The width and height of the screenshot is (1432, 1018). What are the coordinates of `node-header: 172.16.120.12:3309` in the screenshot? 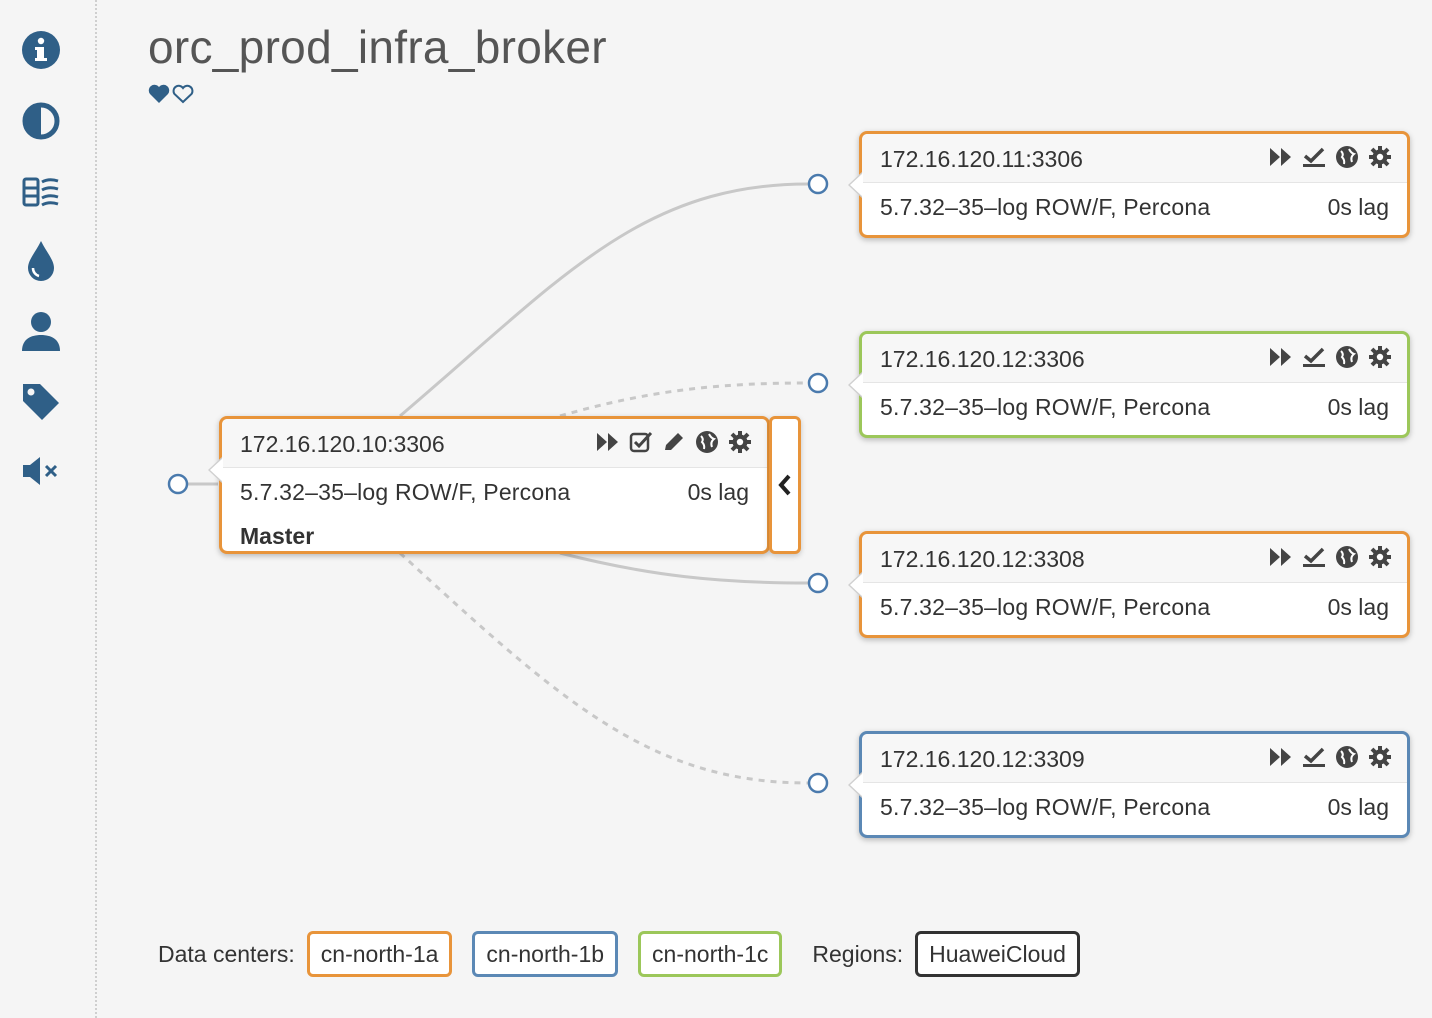 It's located at (1134, 758).